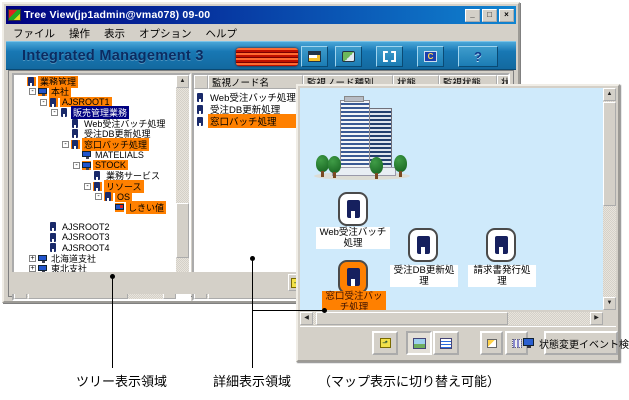 This screenshot has width=629, height=400. I want to click on menu-item-0: ファイル, so click(34, 33).